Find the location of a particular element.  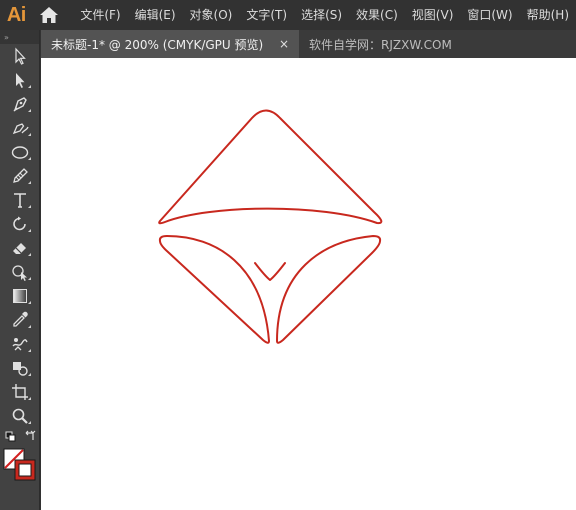

tab-rjzxw: 软件自学网：RJZXW.COM is located at coordinates (380, 44).